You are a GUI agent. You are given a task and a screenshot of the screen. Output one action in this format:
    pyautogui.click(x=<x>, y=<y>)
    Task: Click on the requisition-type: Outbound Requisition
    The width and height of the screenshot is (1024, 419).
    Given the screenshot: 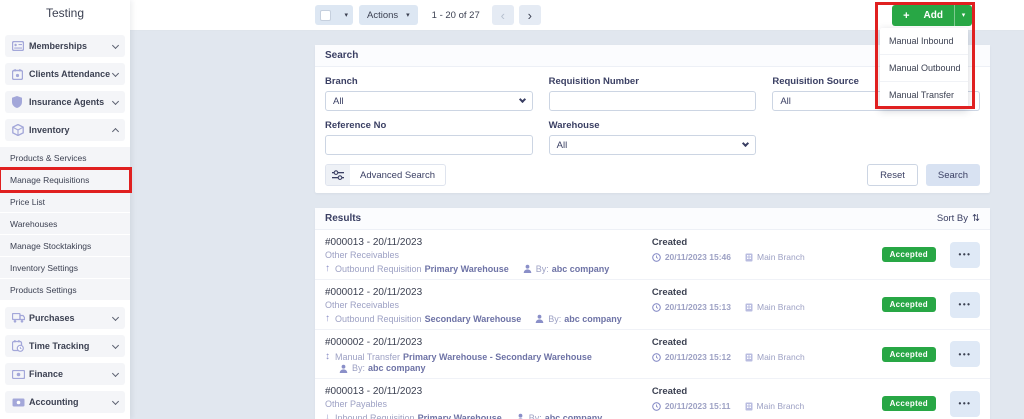 What is the action you would take?
    pyautogui.click(x=378, y=318)
    